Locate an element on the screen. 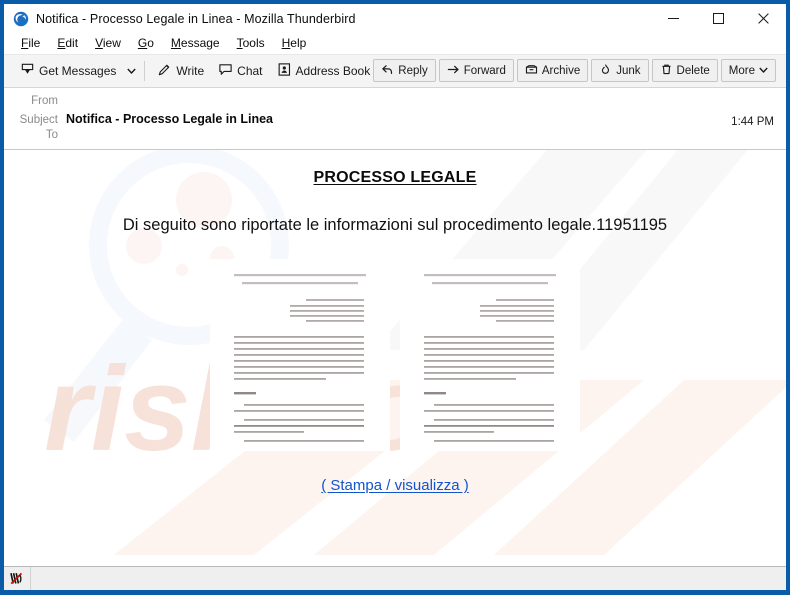 The height and width of the screenshot is (595, 790). menu-message: Message is located at coordinates (196, 43).